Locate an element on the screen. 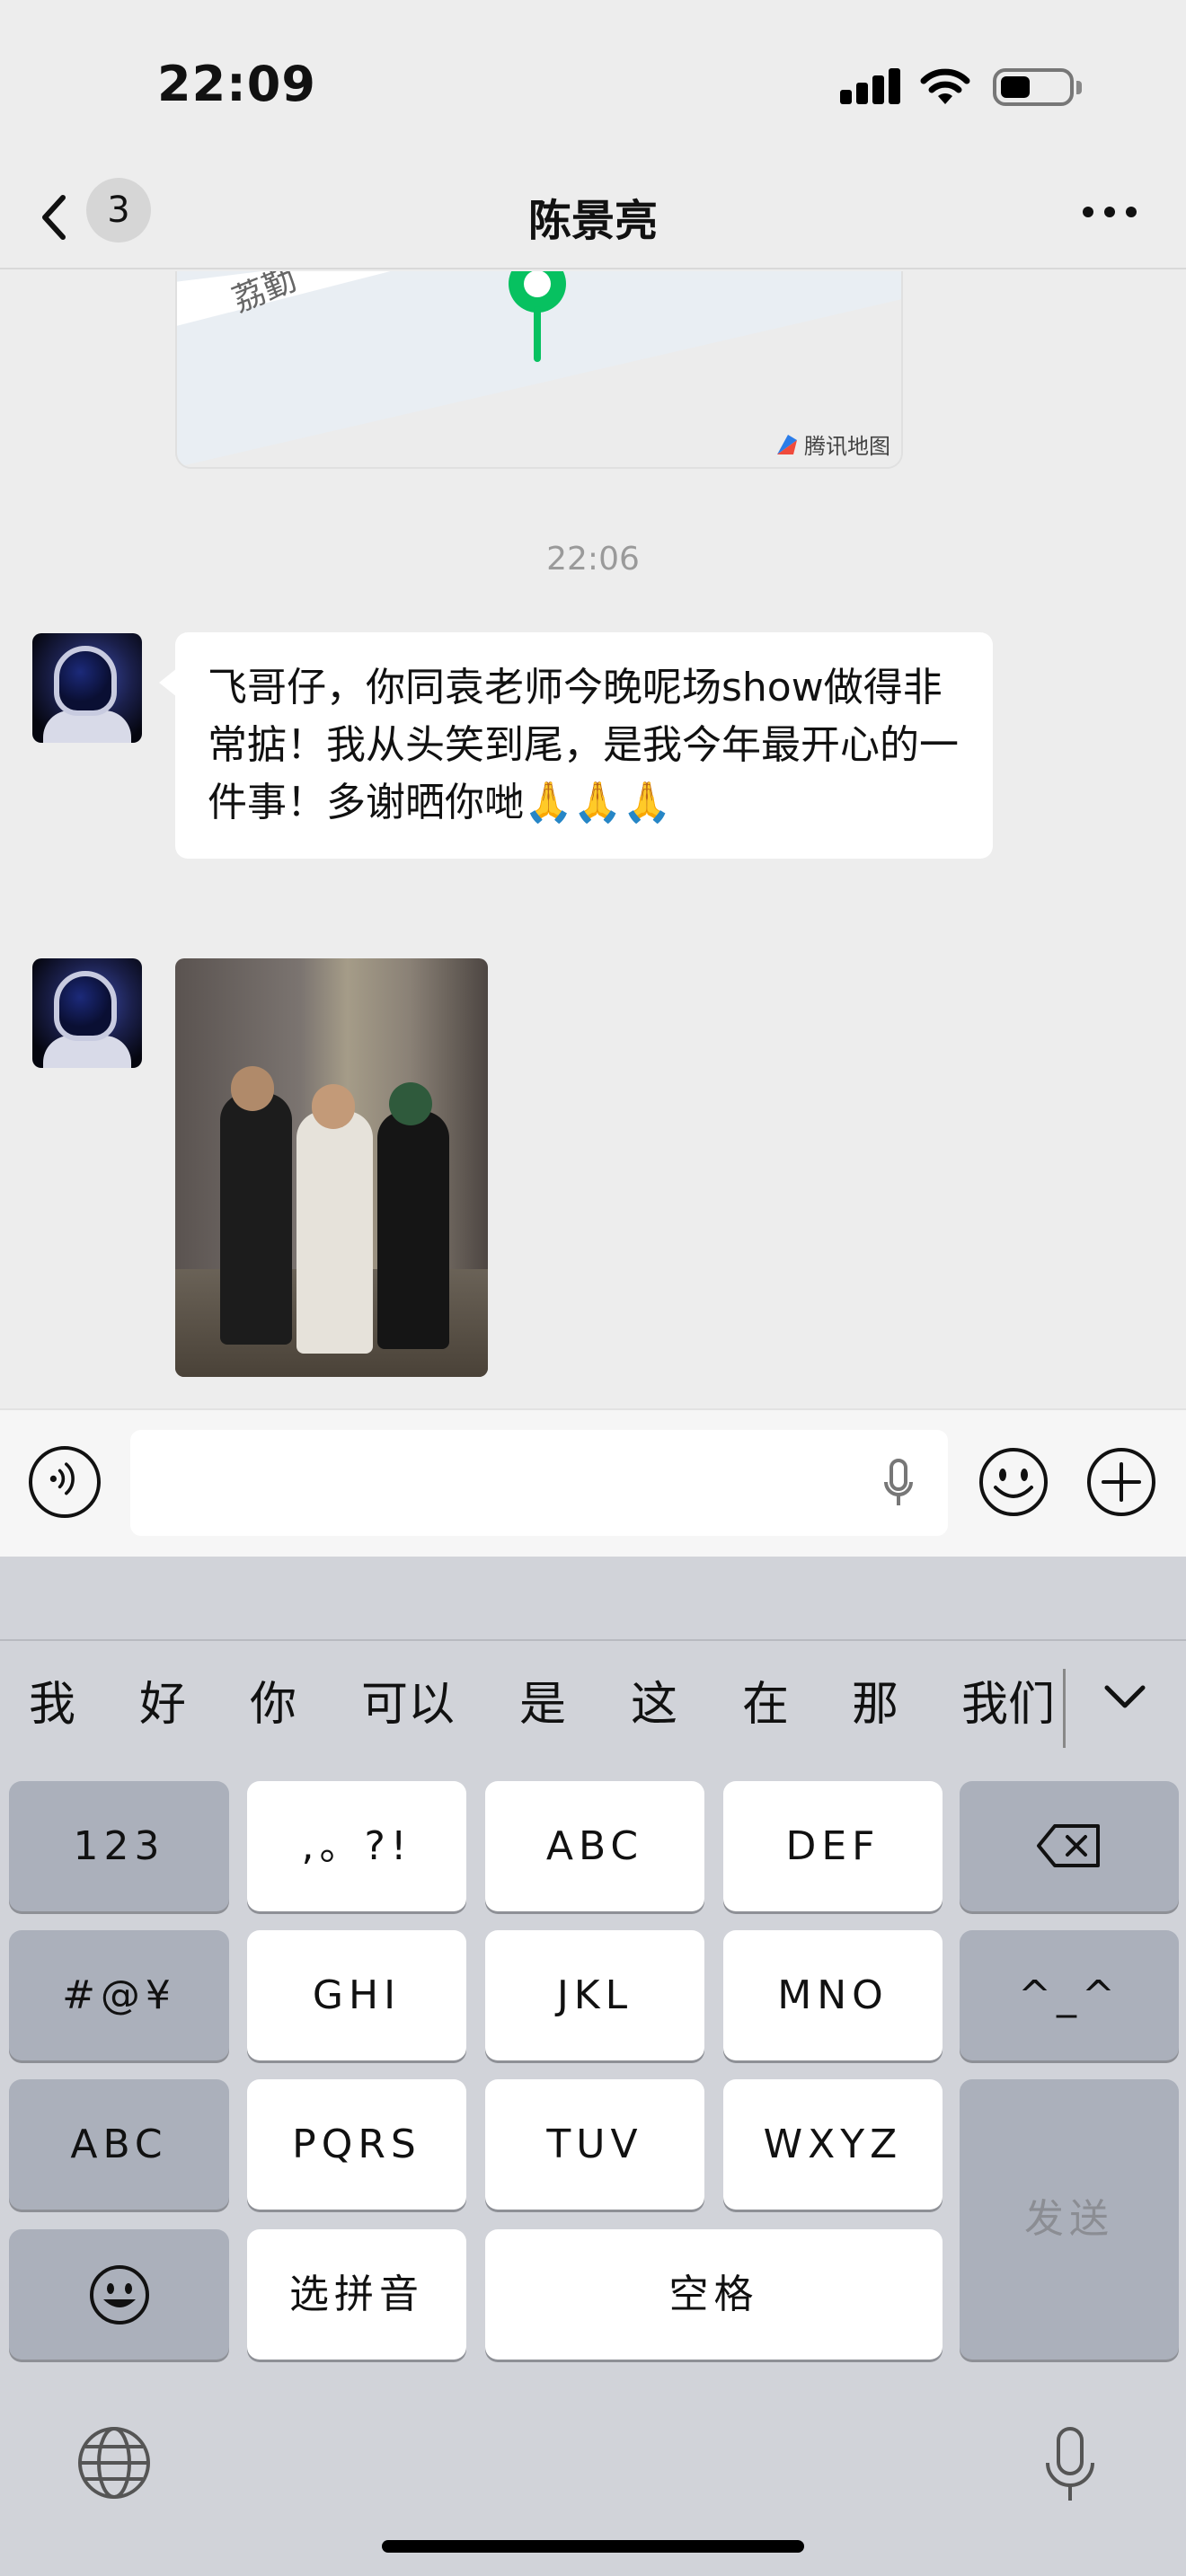 Image resolution: width=1186 pixels, height=2576 pixels. candidate-bar: 我 好 你 可以 是 这 在 那 我们 is located at coordinates (593, 1704).